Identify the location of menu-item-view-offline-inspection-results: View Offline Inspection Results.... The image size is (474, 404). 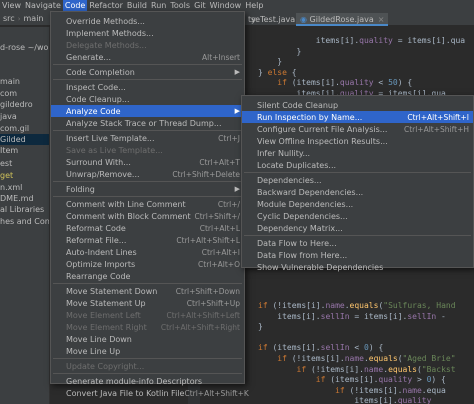
(357, 141).